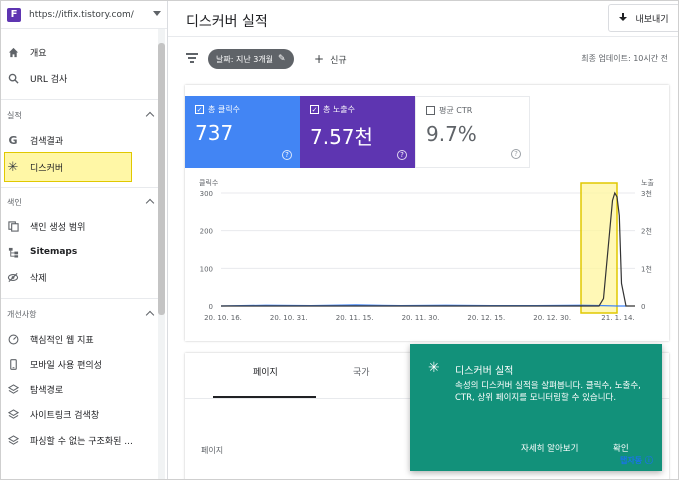 This screenshot has height=480, width=679. Describe the element at coordinates (224, 109) in the screenshot. I see `metric-label: 총 클릭수` at that location.